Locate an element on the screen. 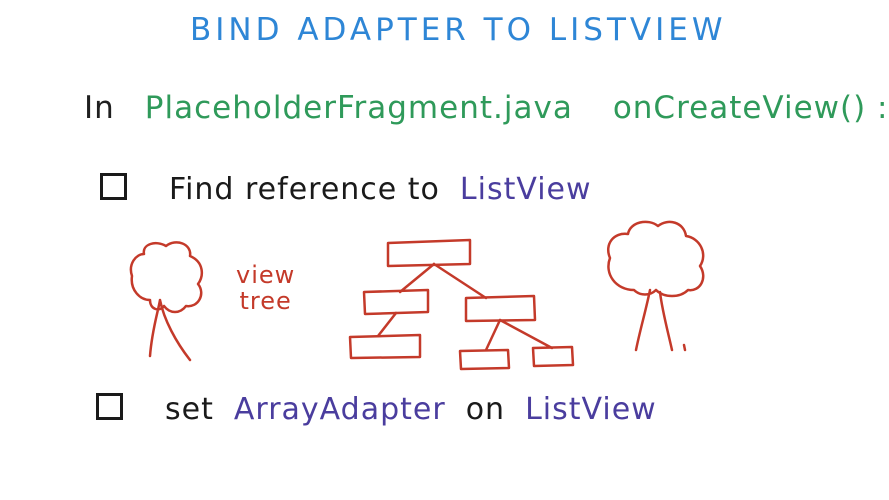 This screenshot has width=889, height=500. edge-root-right is located at coordinates (460, 281).